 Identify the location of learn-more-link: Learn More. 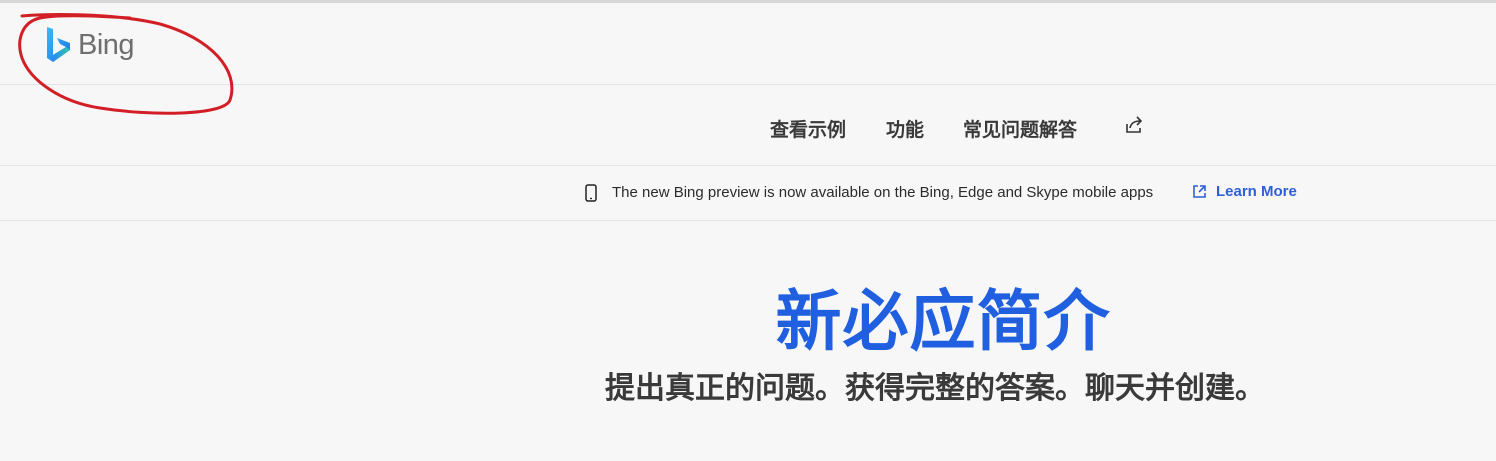
(1244, 191).